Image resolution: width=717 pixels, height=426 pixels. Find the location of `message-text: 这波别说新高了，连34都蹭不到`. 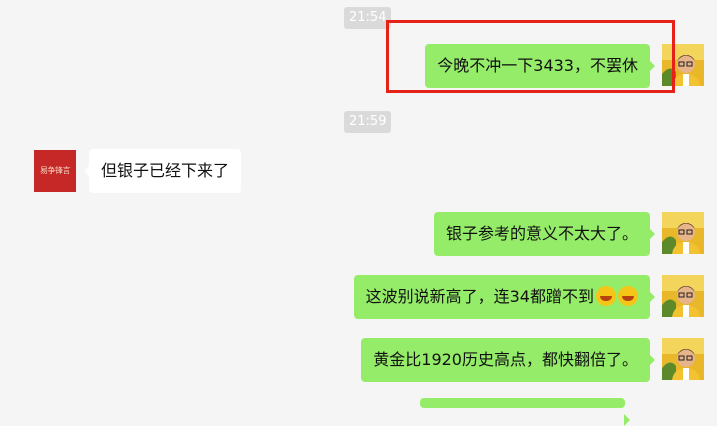

message-text: 这波别说新高了，连34都蹭不到 is located at coordinates (479, 296).